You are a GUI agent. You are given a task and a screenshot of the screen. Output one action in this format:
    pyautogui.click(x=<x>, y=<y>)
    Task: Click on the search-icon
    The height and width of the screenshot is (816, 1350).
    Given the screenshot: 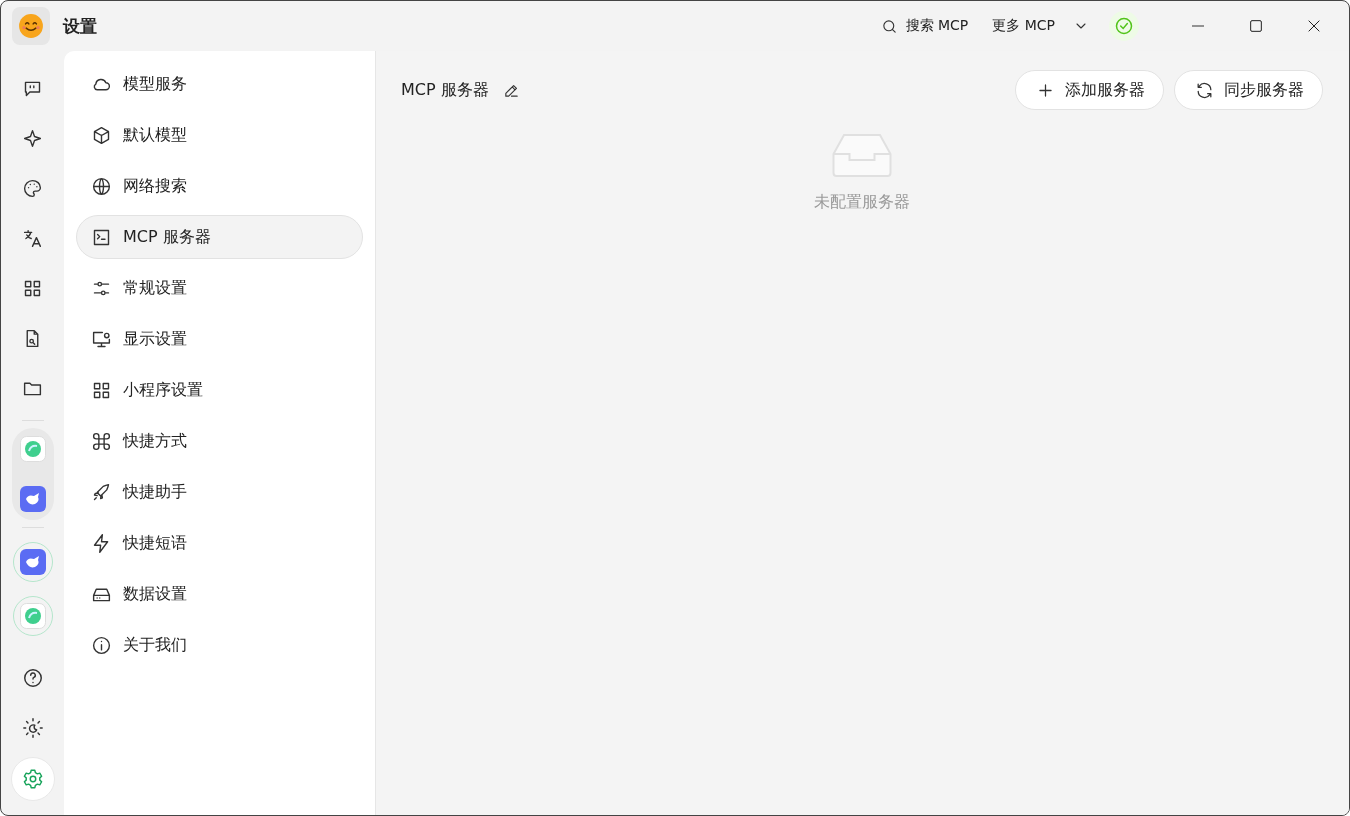 What is the action you would take?
    pyautogui.click(x=889, y=26)
    